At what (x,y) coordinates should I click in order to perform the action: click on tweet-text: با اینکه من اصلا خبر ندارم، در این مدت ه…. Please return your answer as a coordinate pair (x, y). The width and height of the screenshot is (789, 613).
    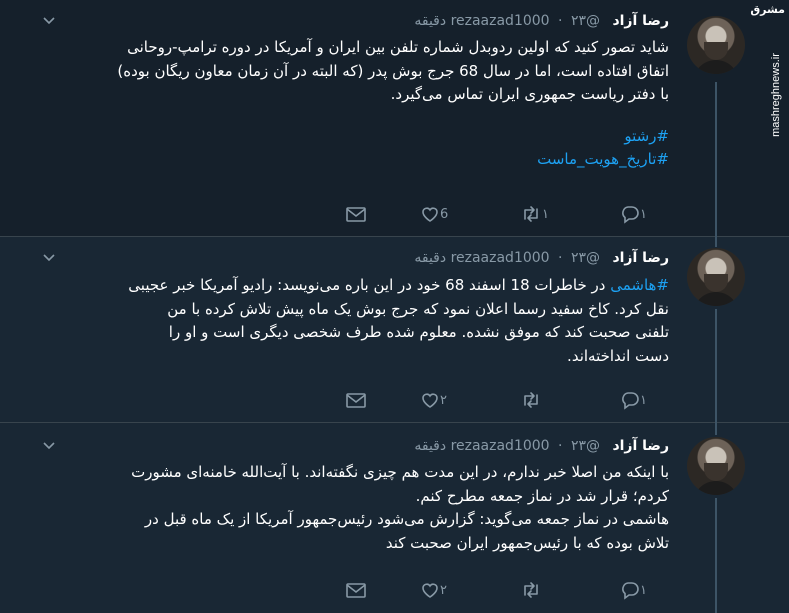
    Looking at the image, I should click on (356, 508).